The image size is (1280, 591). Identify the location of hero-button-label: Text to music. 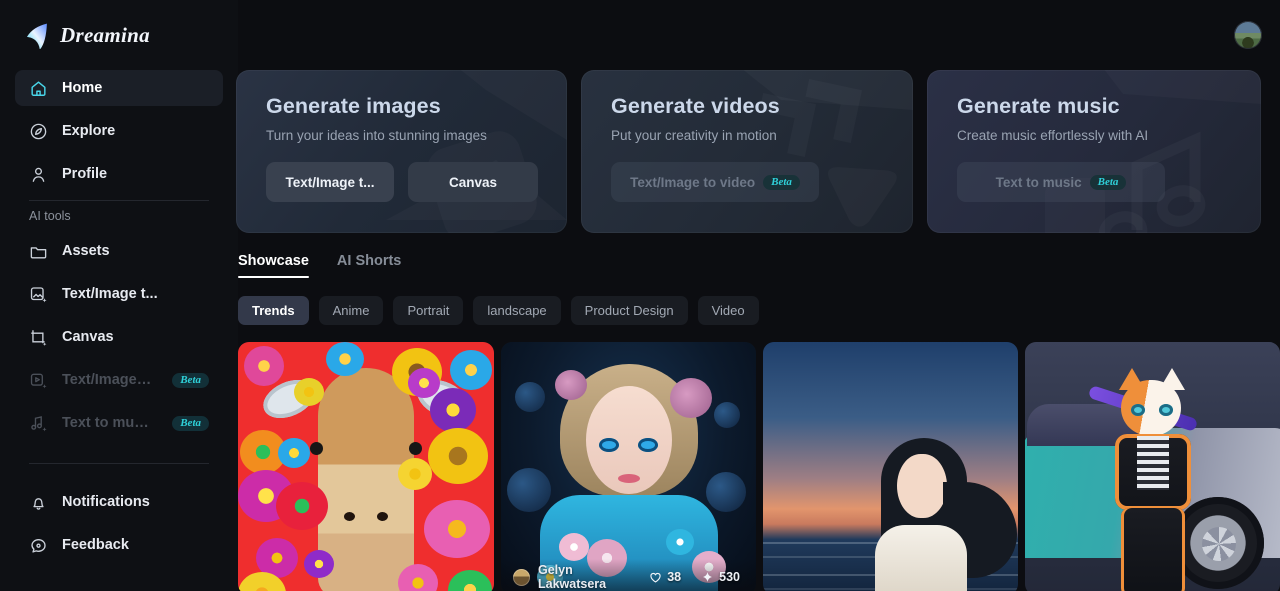
(1038, 182).